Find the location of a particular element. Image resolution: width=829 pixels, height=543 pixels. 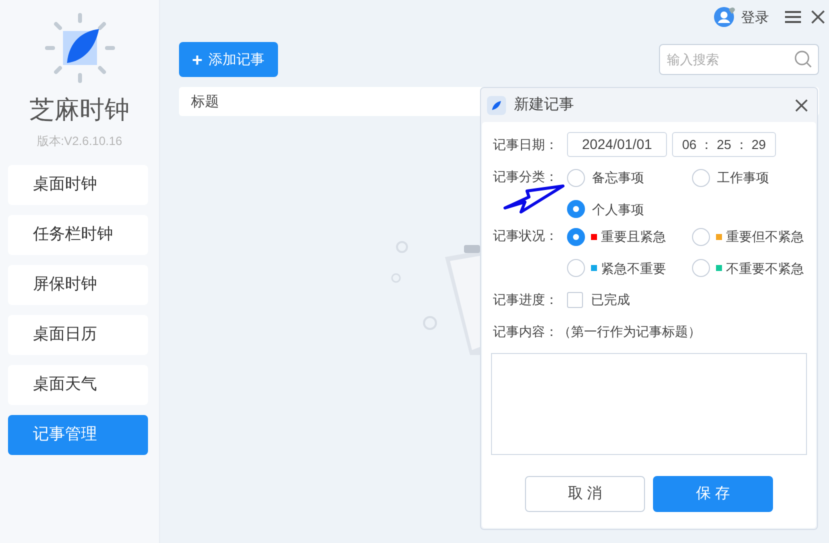

sidebar-item: 桌面时钟 is located at coordinates (78, 185).